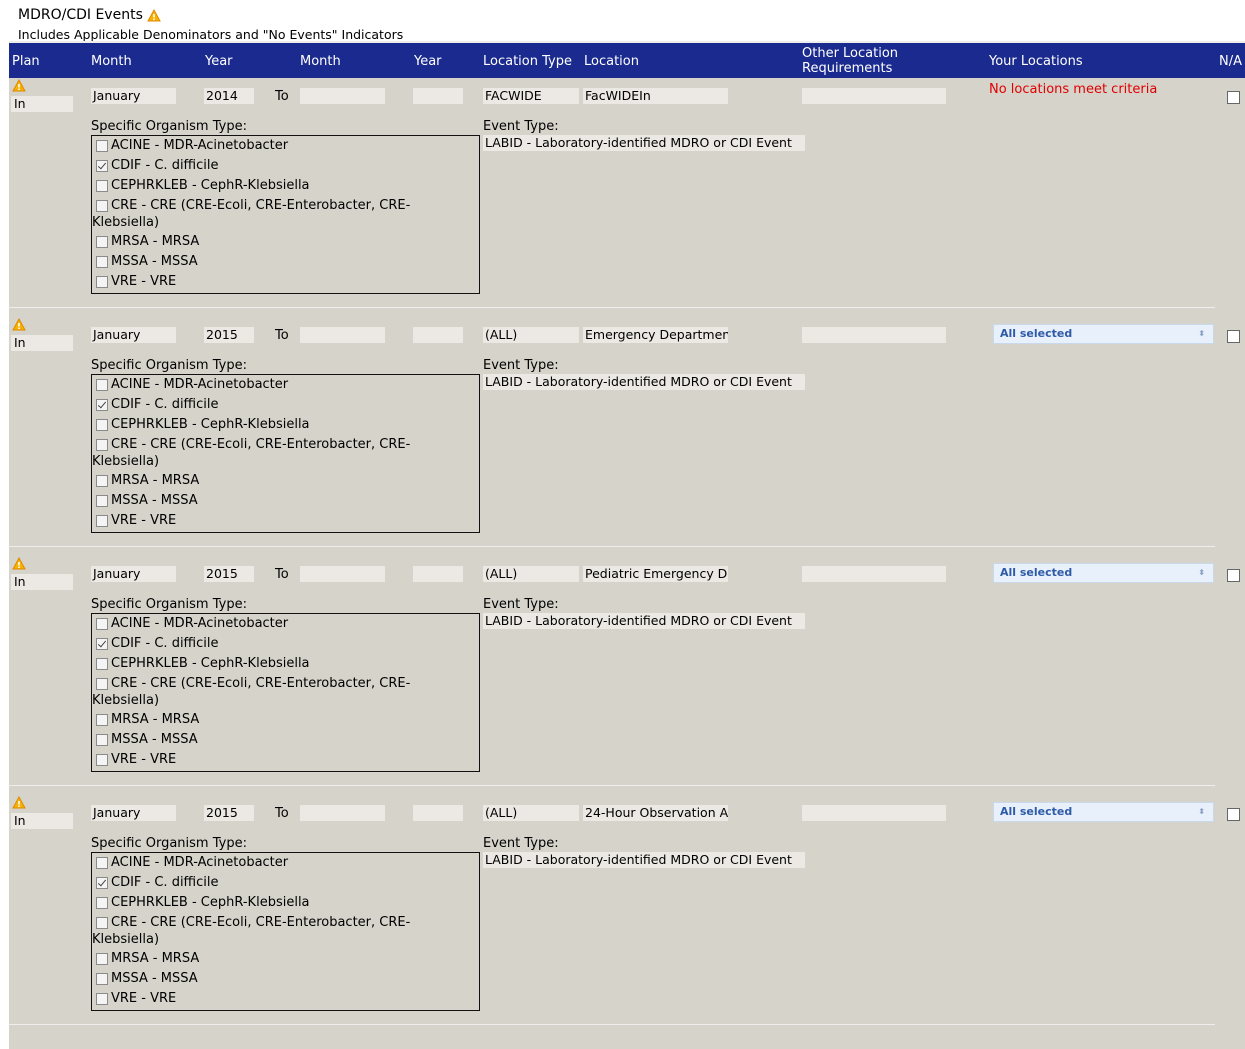 The image size is (1245, 1049). I want to click on organism-label: CEPHRKLEB - CephR-Klebsiella, so click(210, 185).